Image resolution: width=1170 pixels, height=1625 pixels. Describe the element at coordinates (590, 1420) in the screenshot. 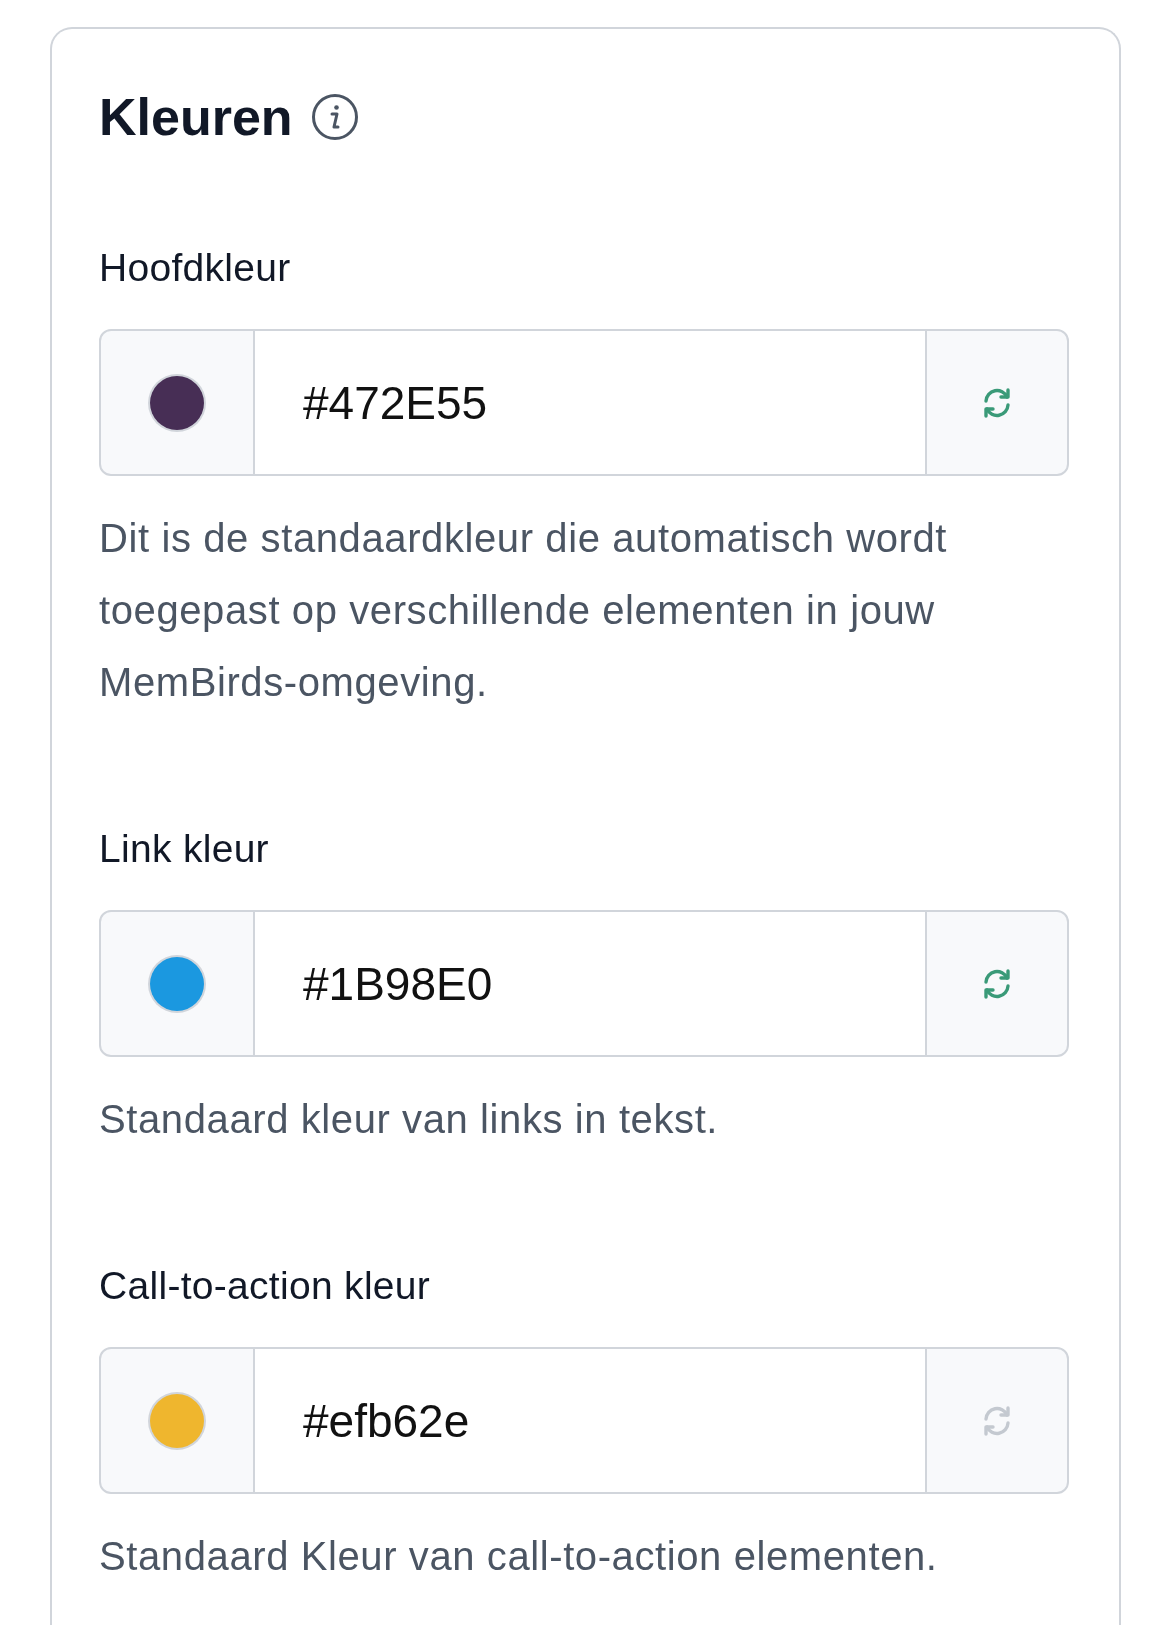

I see `hex-input: #efb62e` at that location.